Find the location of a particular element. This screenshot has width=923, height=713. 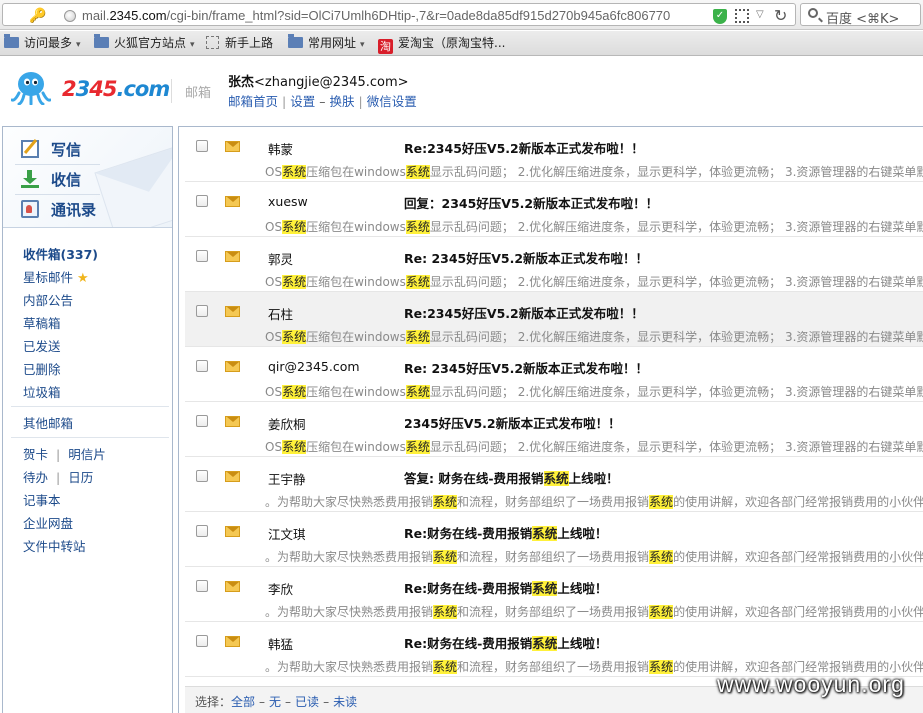

mail-sender: 韩蒙 is located at coordinates (281, 149).